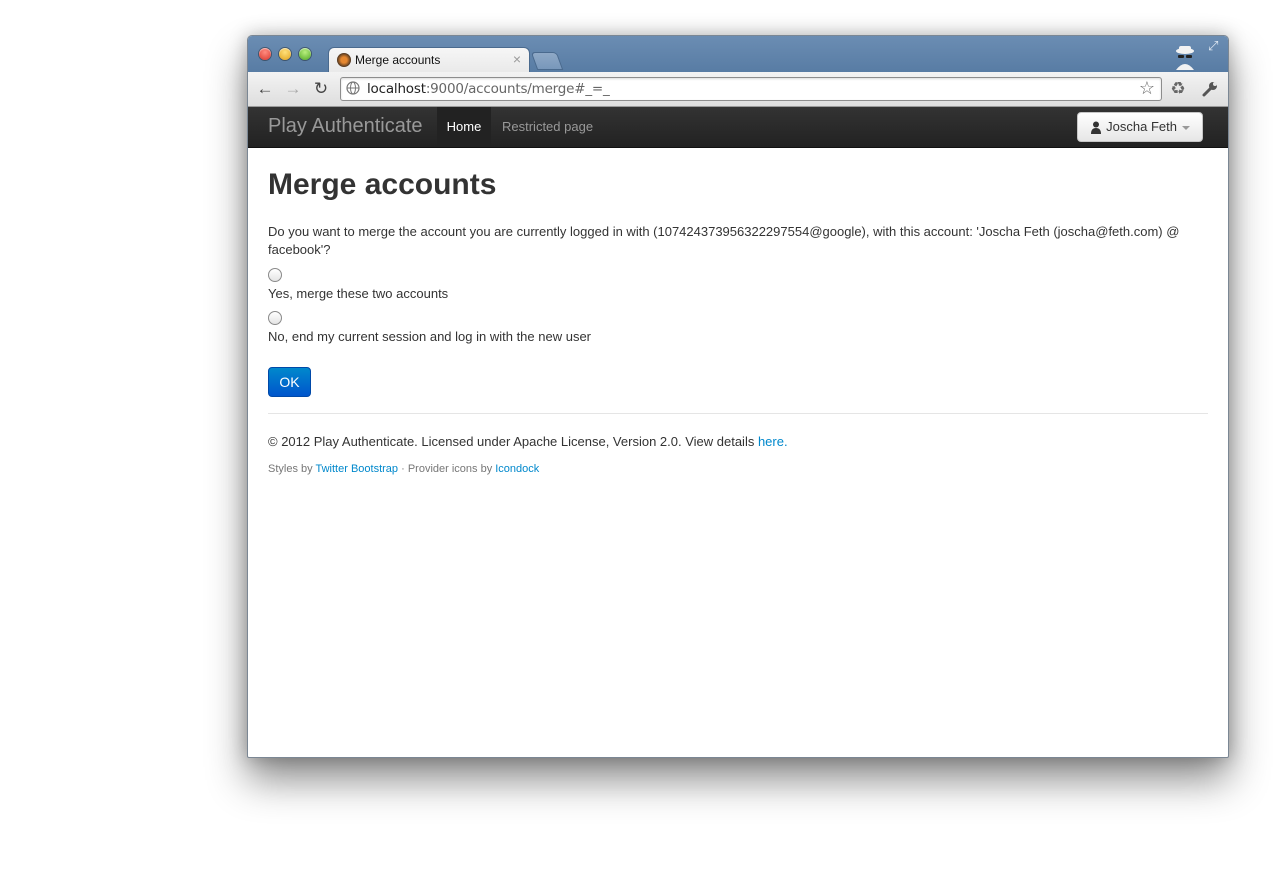 This screenshot has height=896, width=1284. Describe the element at coordinates (738, 413) in the screenshot. I see `divider` at that location.